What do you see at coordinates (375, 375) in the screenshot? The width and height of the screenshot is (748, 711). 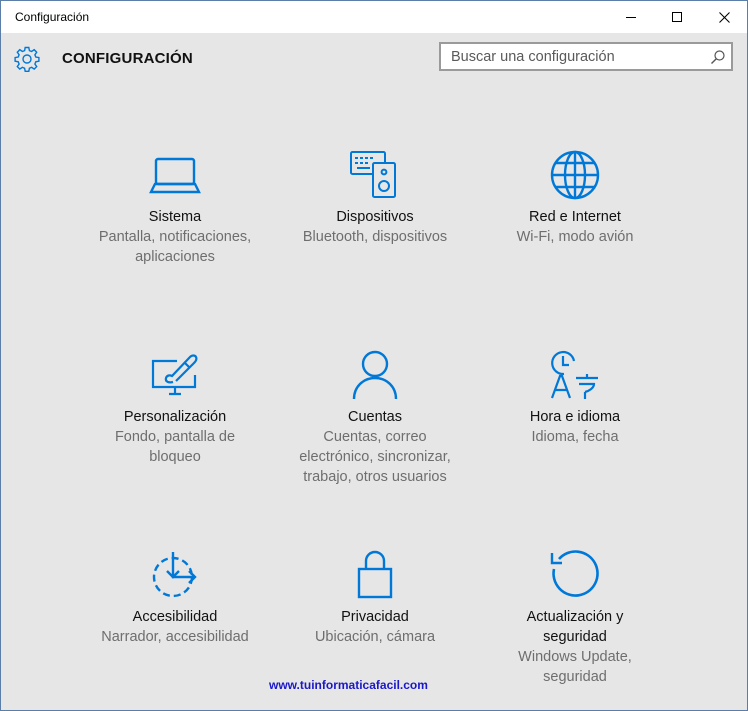 I see `person-icon` at bounding box center [375, 375].